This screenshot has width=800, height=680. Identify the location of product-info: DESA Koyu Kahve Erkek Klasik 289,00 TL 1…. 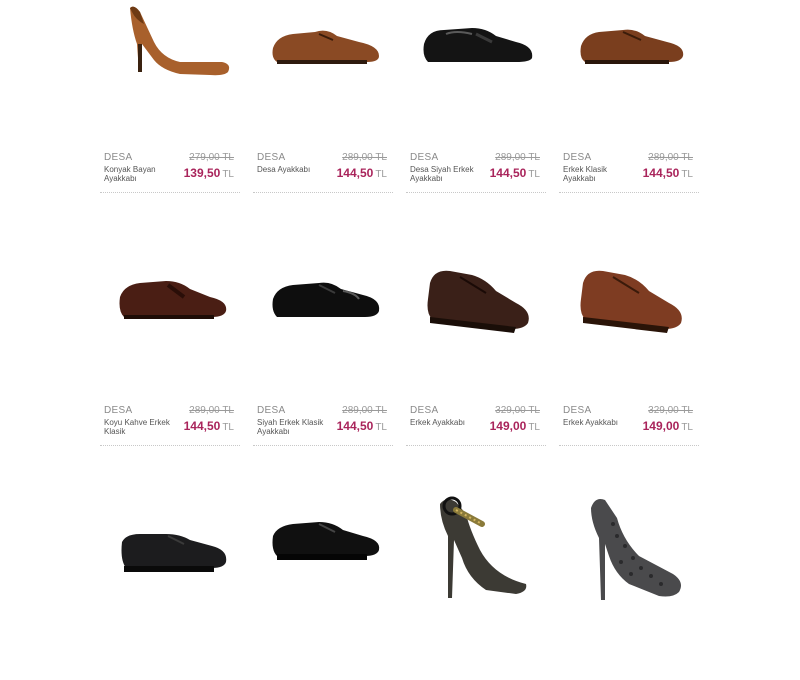
(170, 424).